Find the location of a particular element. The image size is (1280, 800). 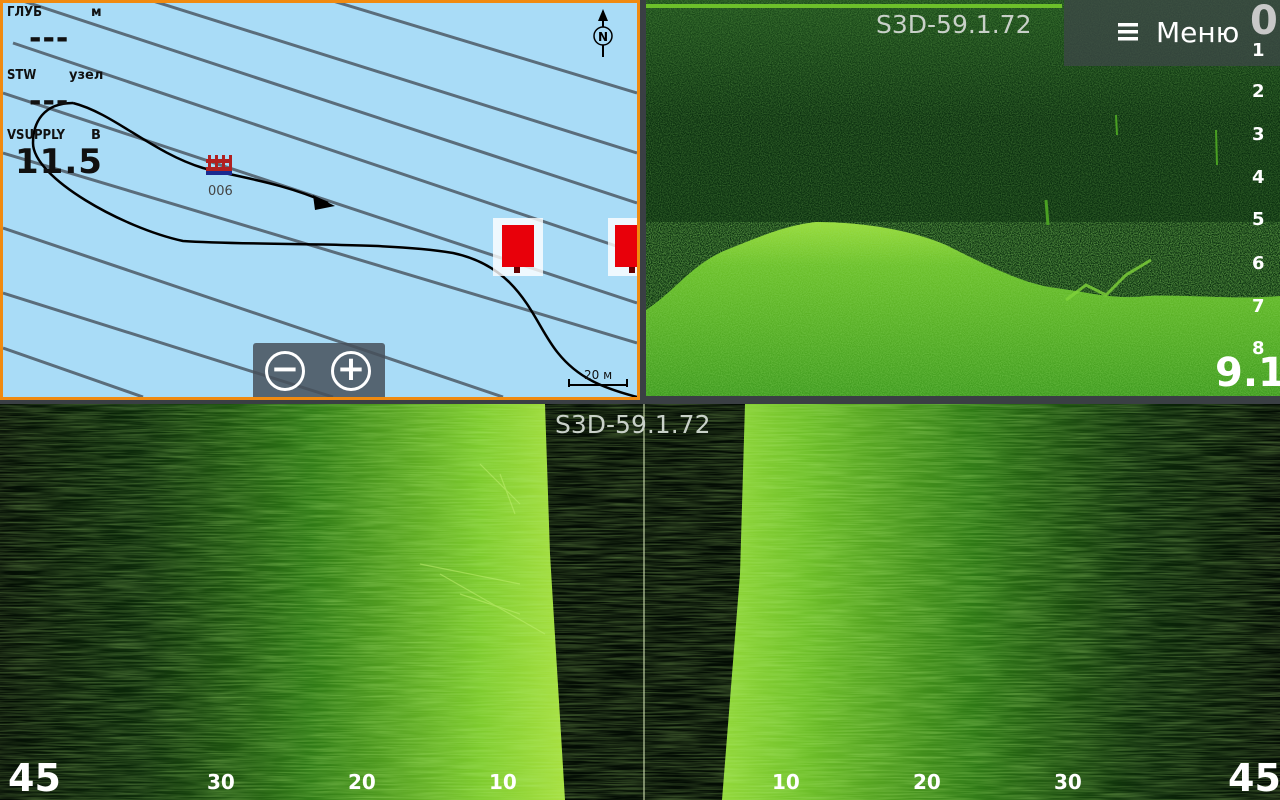

stw-data-field: STW узел --- is located at coordinates (62, 96).